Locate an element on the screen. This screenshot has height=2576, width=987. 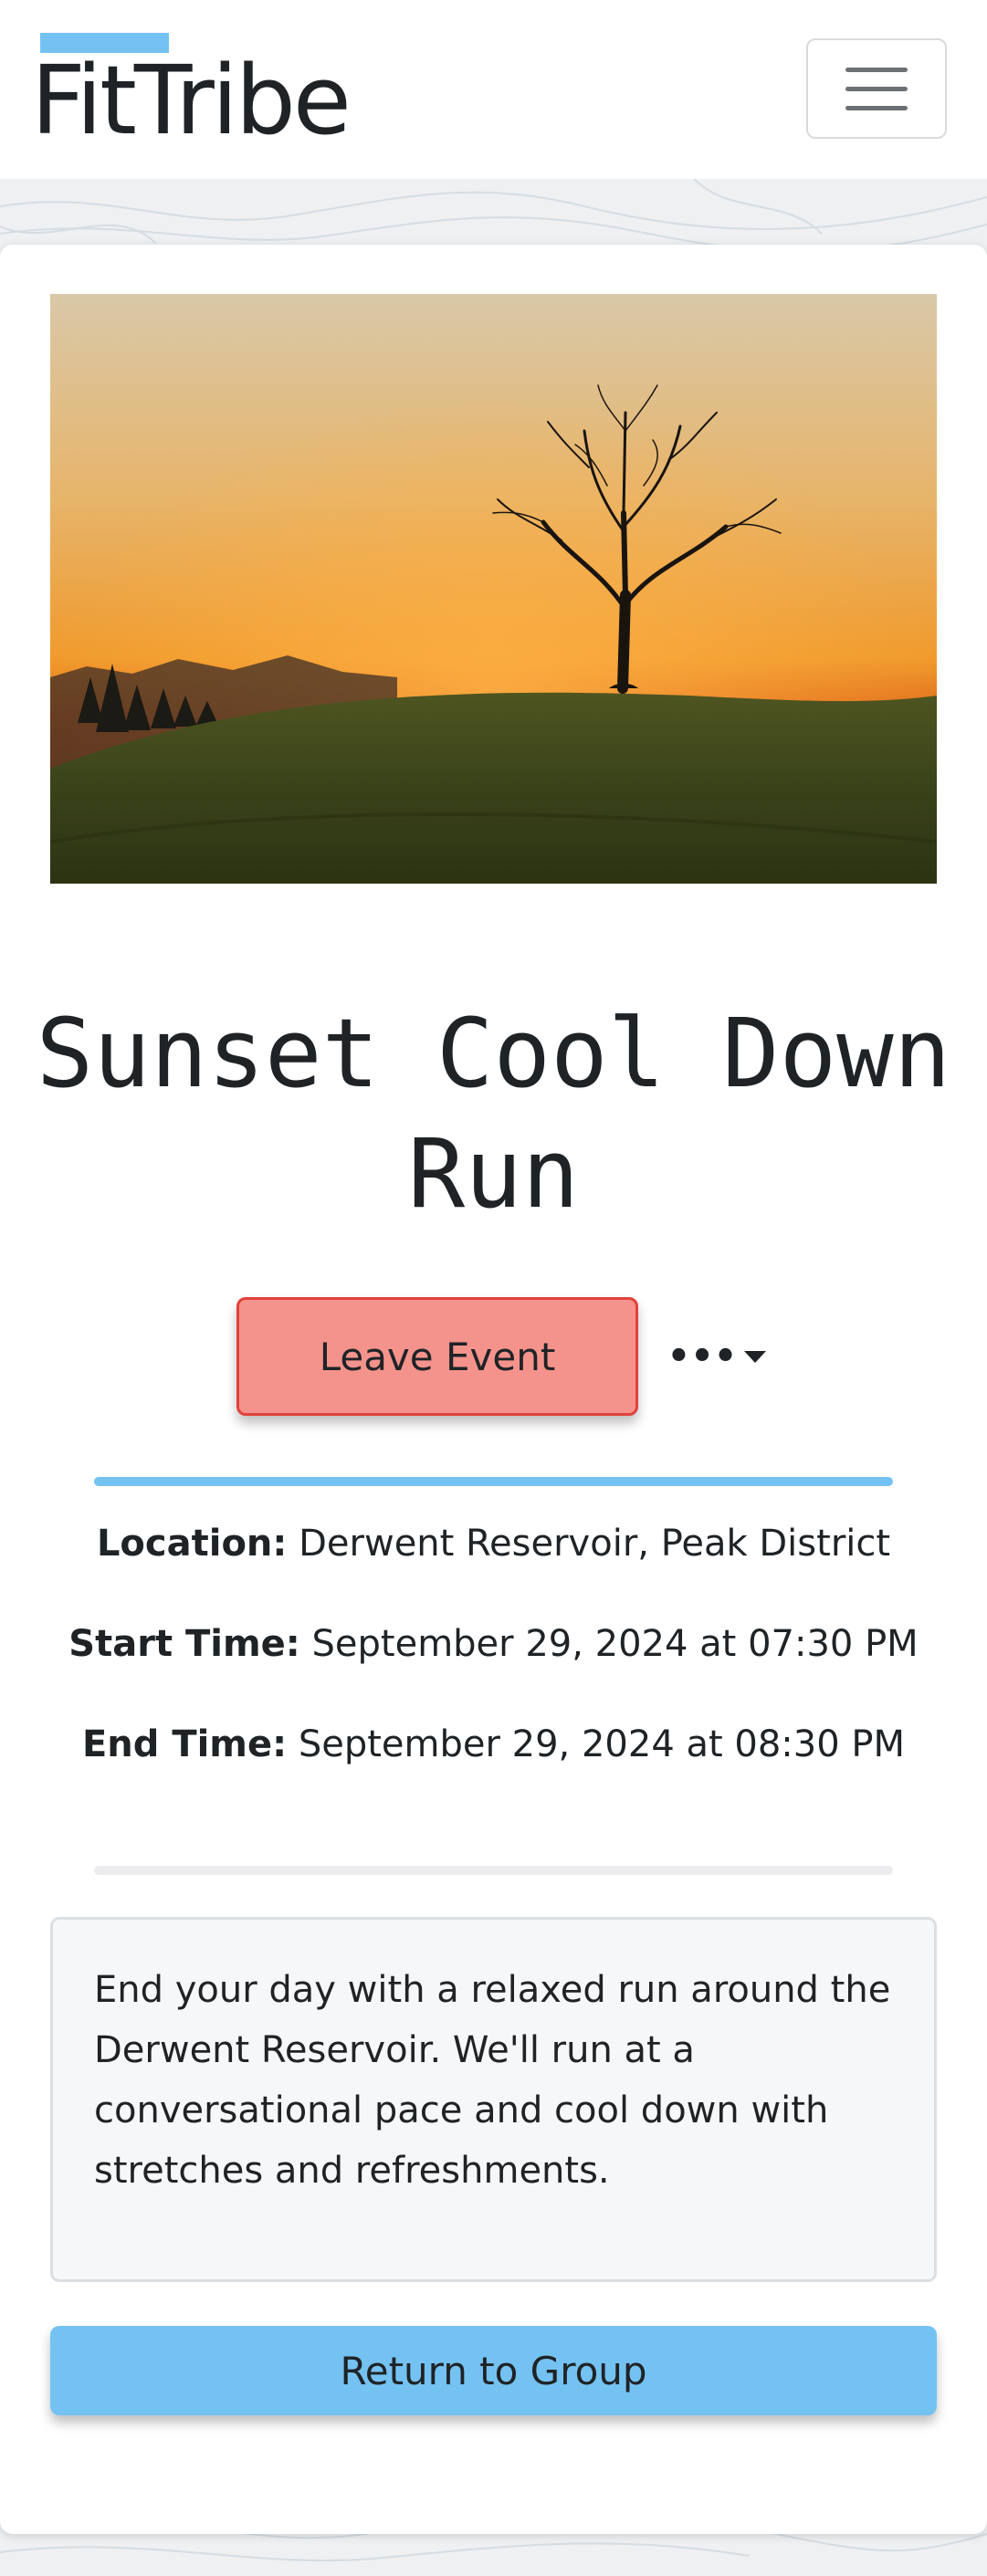
end-time-value: September 29, 2024 at 08:30 PM is located at coordinates (602, 1744).